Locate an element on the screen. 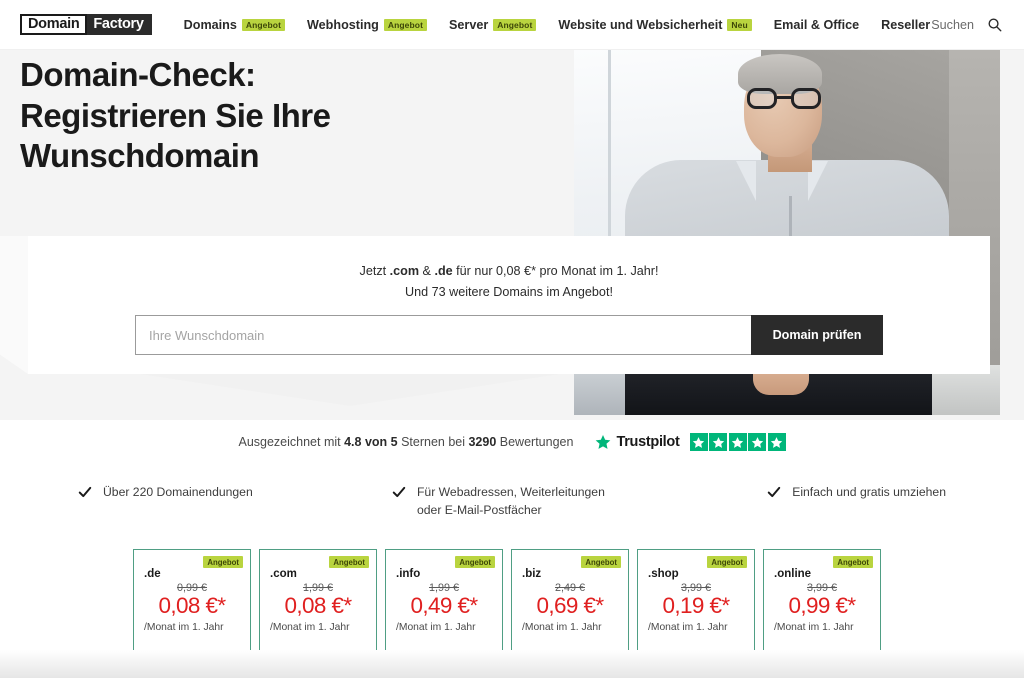 The width and height of the screenshot is (1024, 678). card-new-price: 0,49 €* is located at coordinates (444, 605).